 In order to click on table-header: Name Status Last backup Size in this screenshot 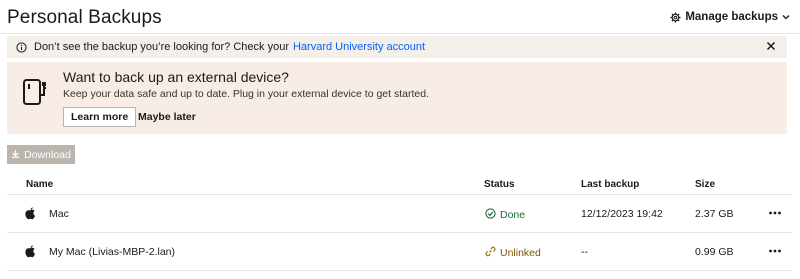, I will do `click(399, 184)`.